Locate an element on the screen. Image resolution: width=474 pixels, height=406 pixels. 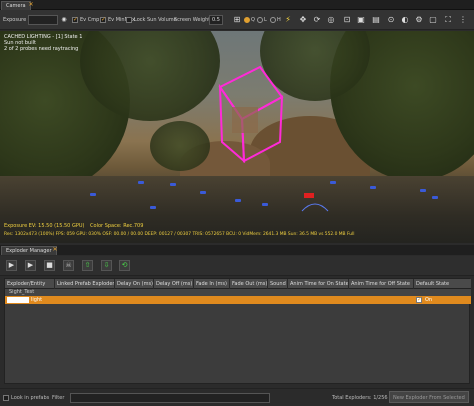
layers-icon: ▤ is located at coordinates (376, 20).